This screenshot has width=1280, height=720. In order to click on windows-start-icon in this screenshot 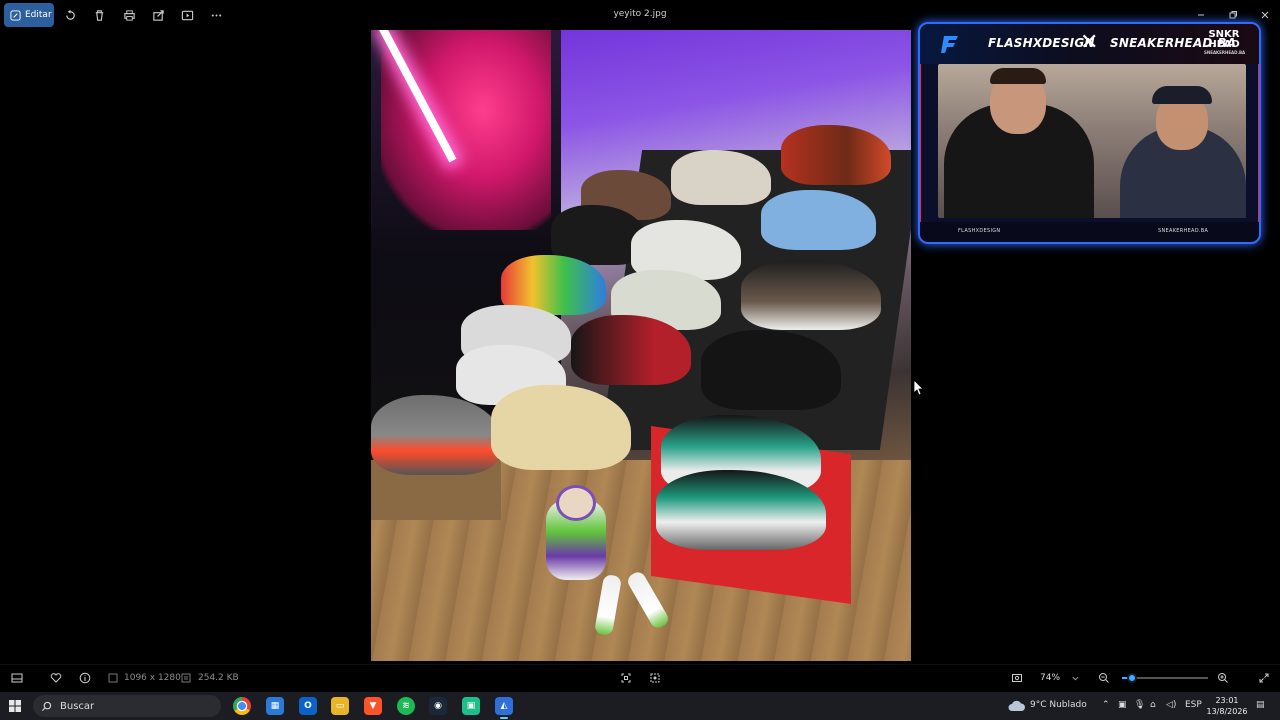, I will do `click(15, 706)`.